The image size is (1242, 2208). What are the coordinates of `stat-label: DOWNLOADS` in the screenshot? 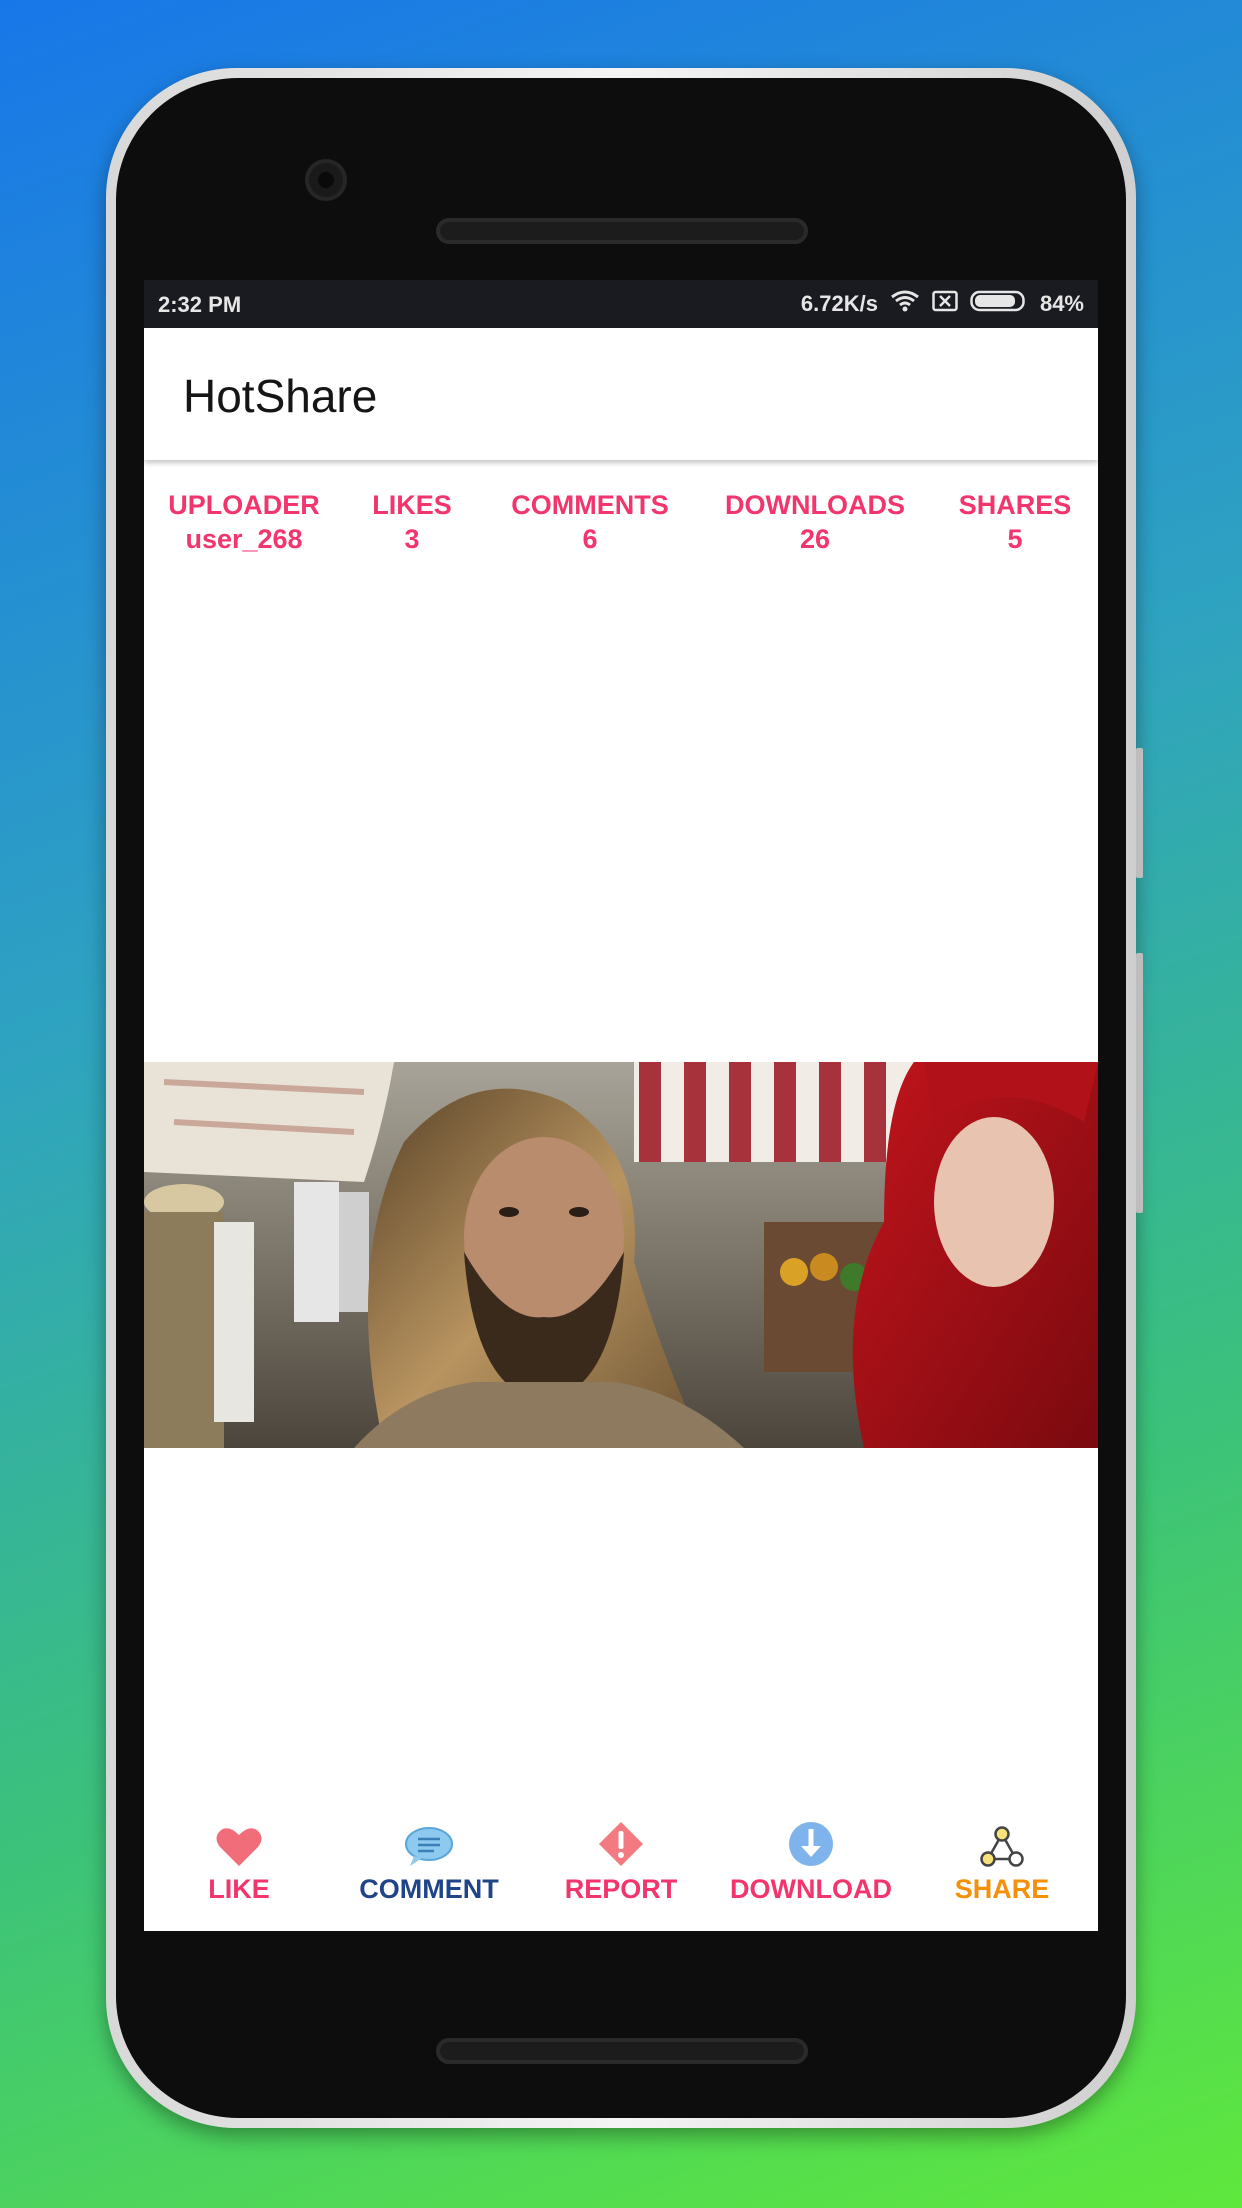 It's located at (815, 505).